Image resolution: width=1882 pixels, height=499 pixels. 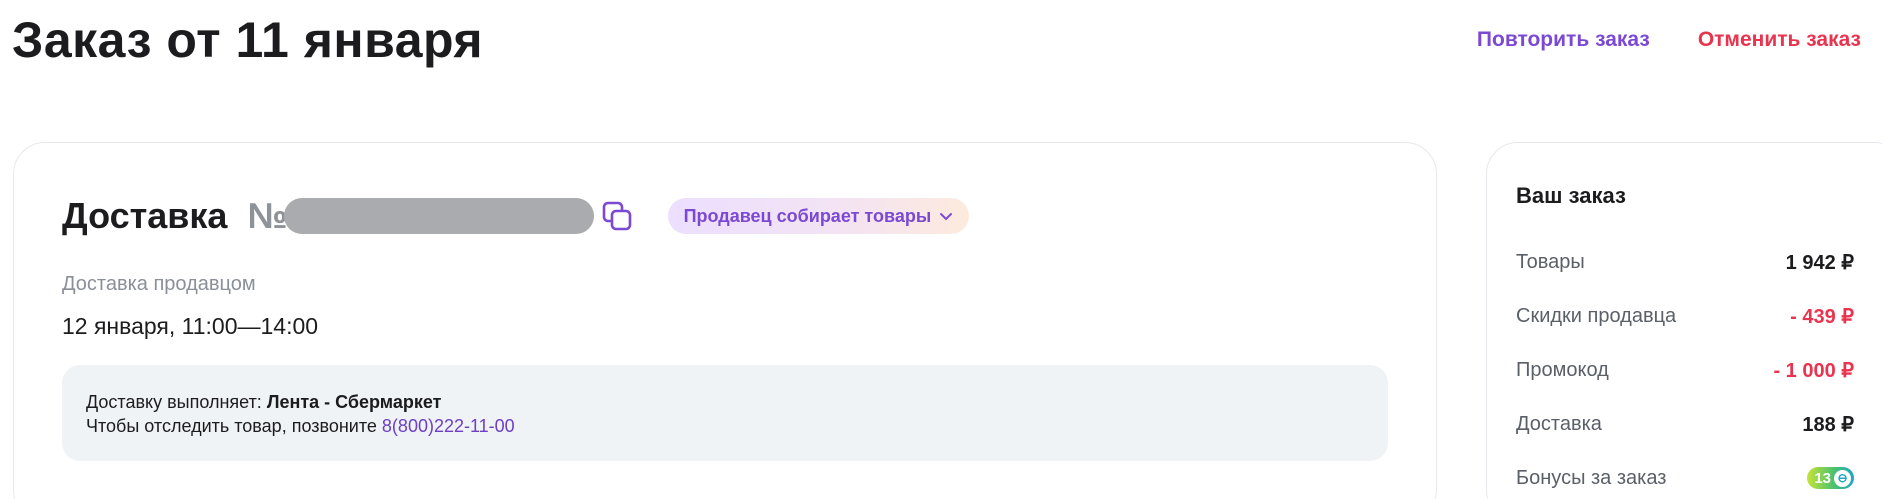 I want to click on header-actions: Повторить заказ Отменить заказ, so click(x=1669, y=40).